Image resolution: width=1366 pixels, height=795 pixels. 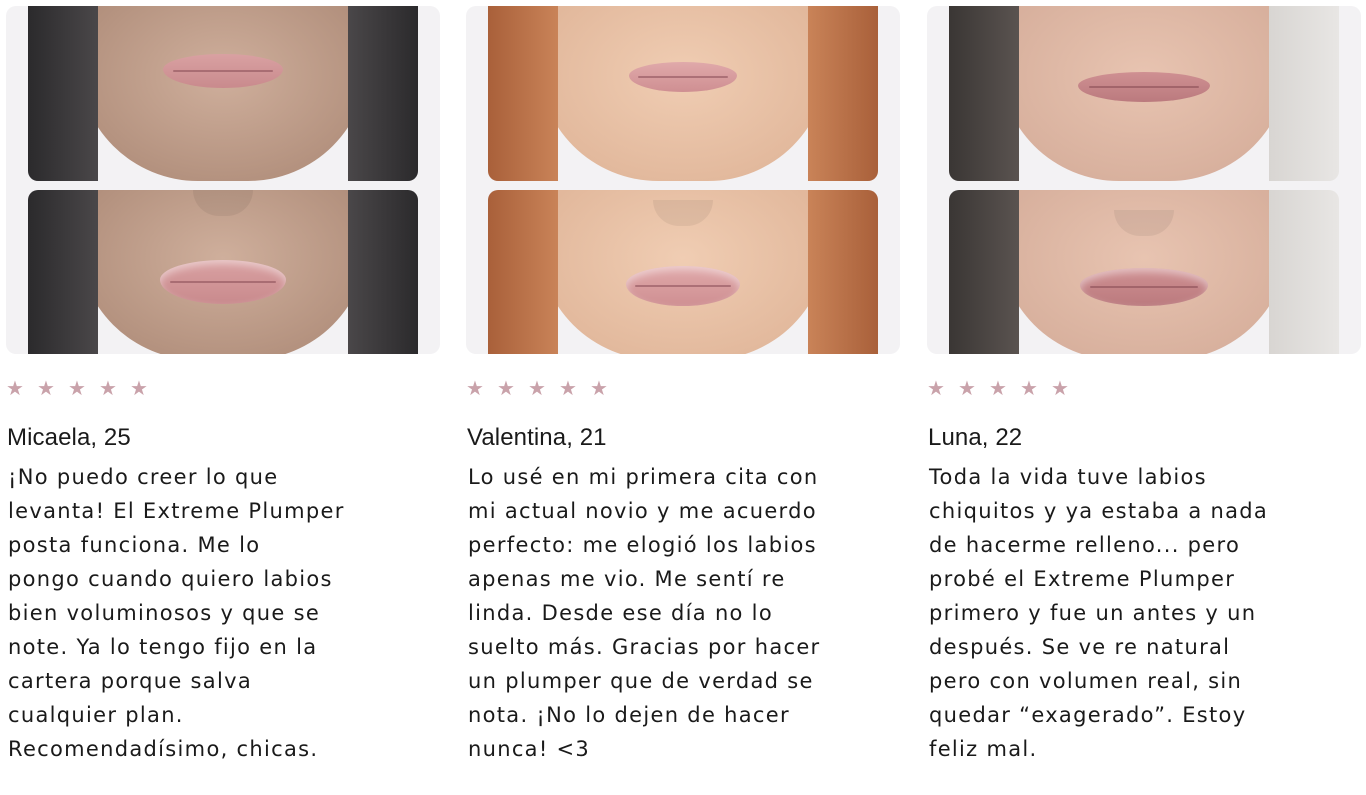 I want to click on reviewer-name: Valentina, 21, so click(x=537, y=437).